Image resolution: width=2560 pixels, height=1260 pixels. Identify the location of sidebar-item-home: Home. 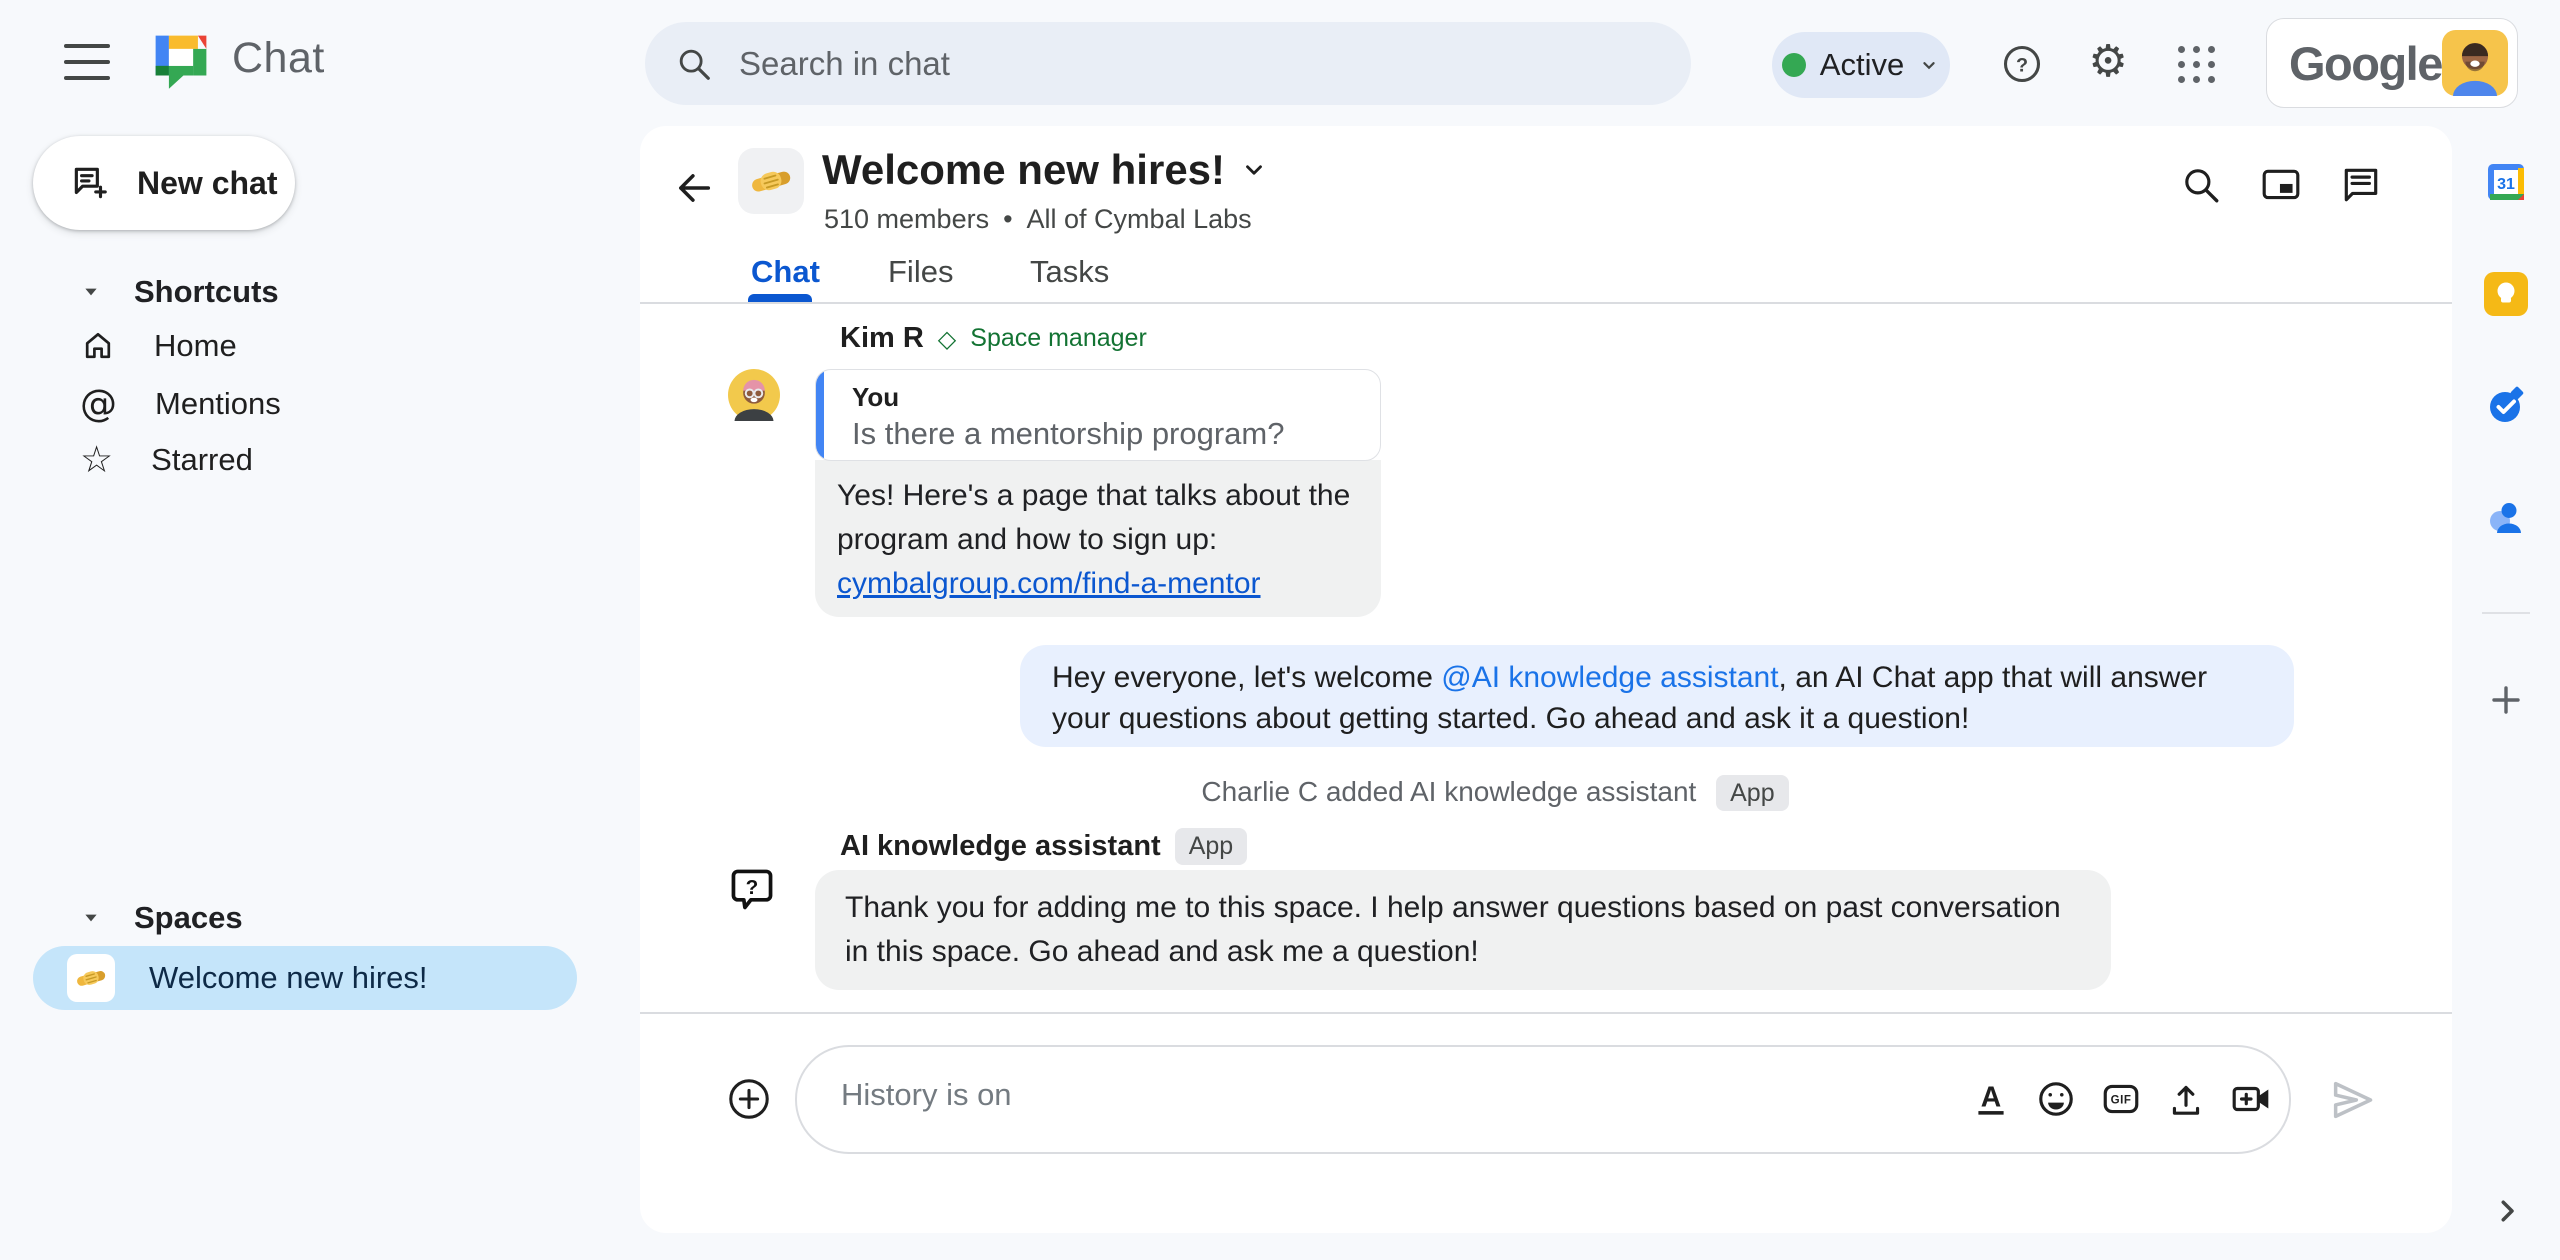
(158, 346).